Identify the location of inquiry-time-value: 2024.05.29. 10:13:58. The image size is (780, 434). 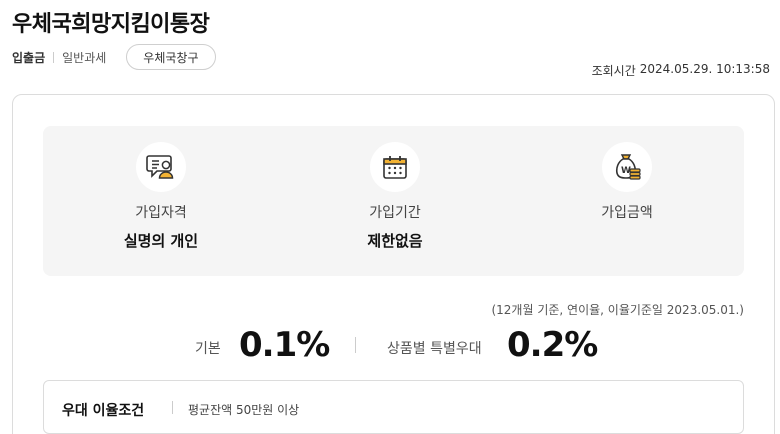
(704, 69).